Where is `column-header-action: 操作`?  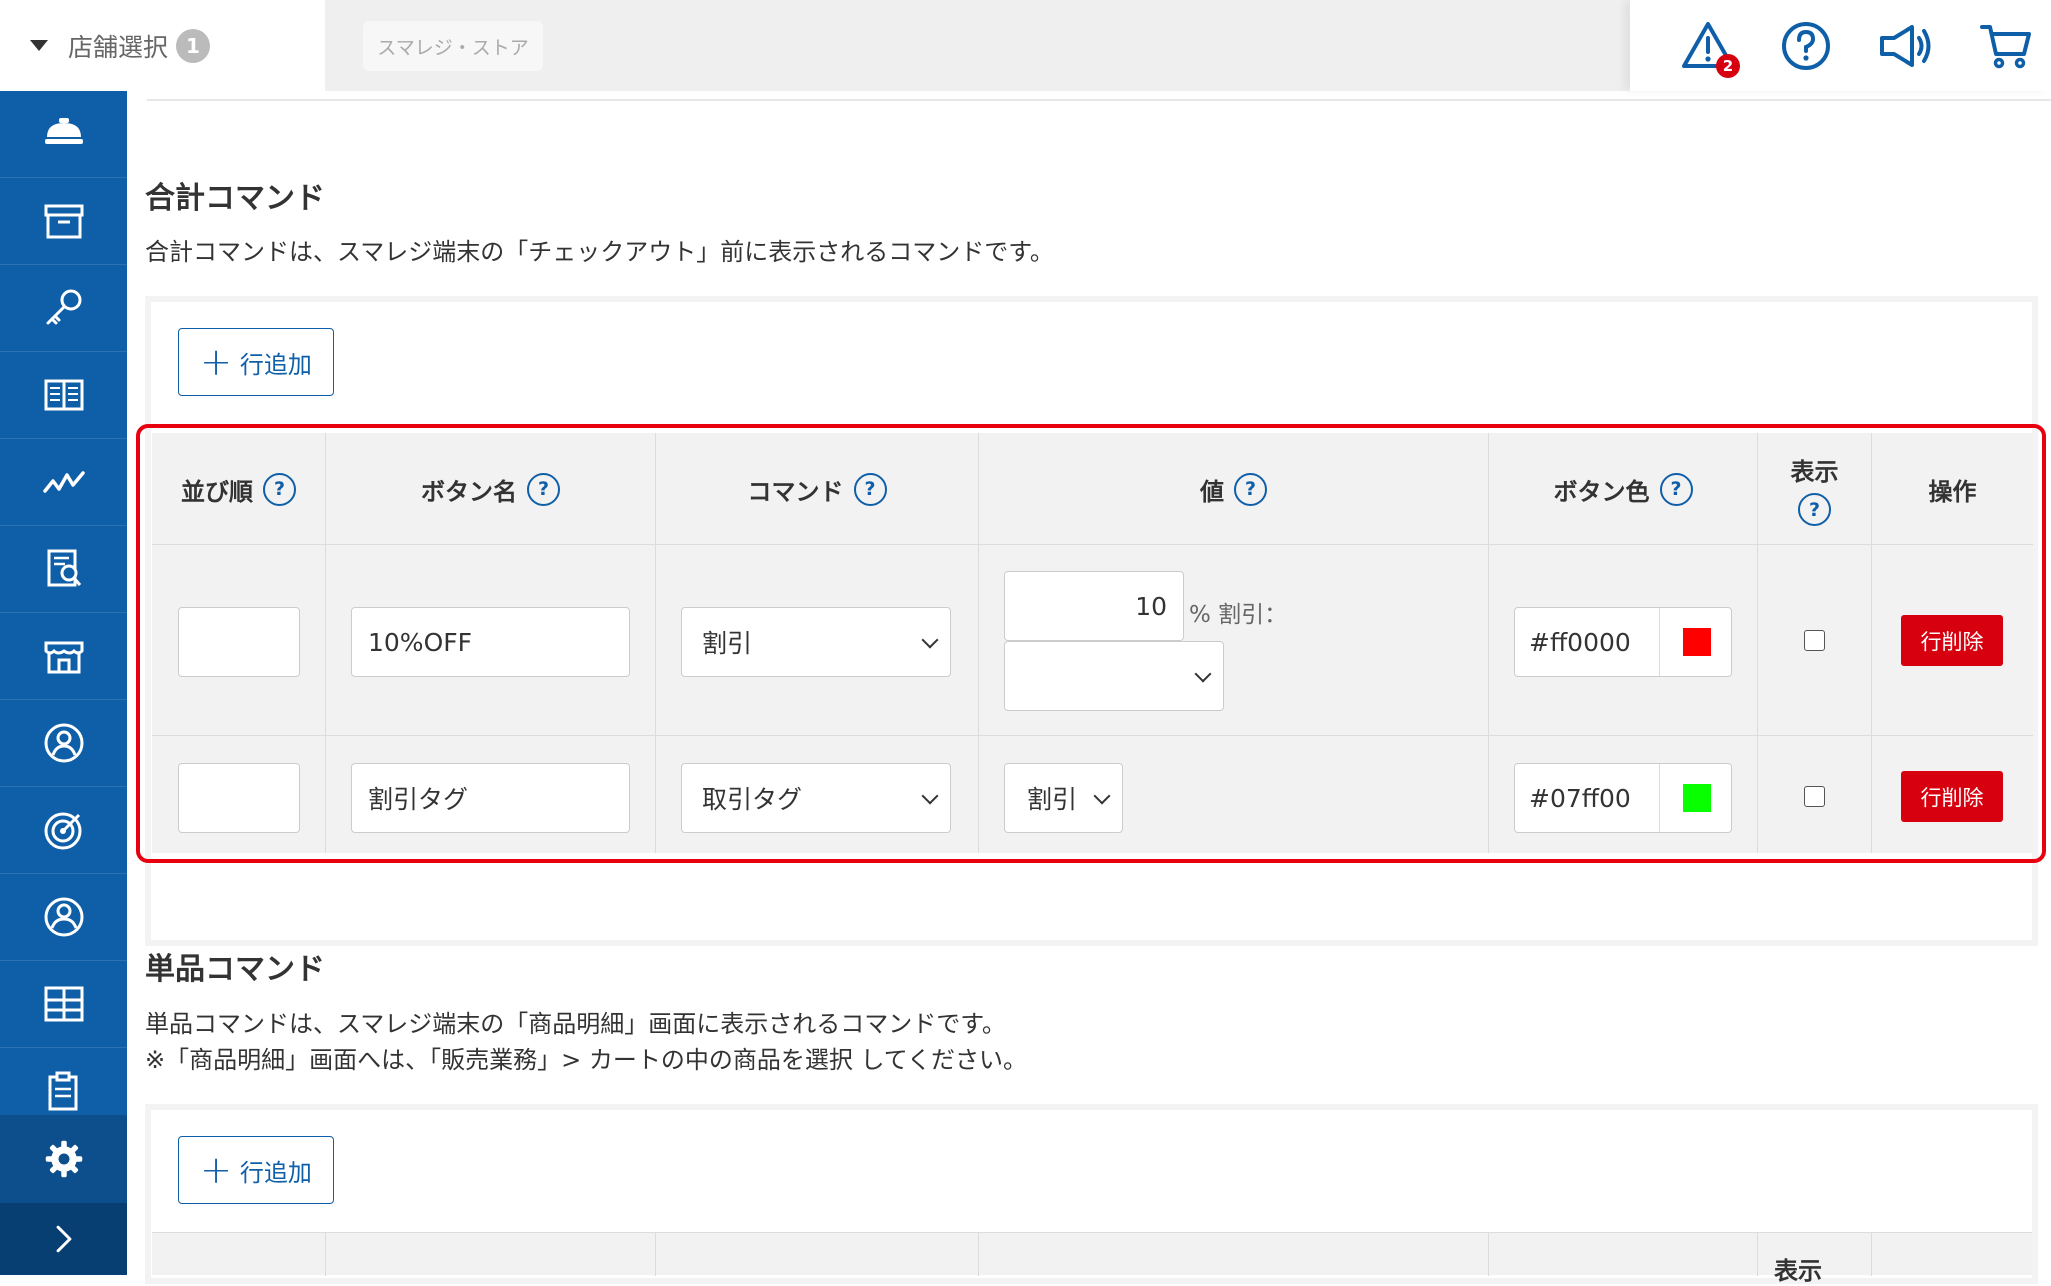
column-header-action: 操作 is located at coordinates (1952, 491).